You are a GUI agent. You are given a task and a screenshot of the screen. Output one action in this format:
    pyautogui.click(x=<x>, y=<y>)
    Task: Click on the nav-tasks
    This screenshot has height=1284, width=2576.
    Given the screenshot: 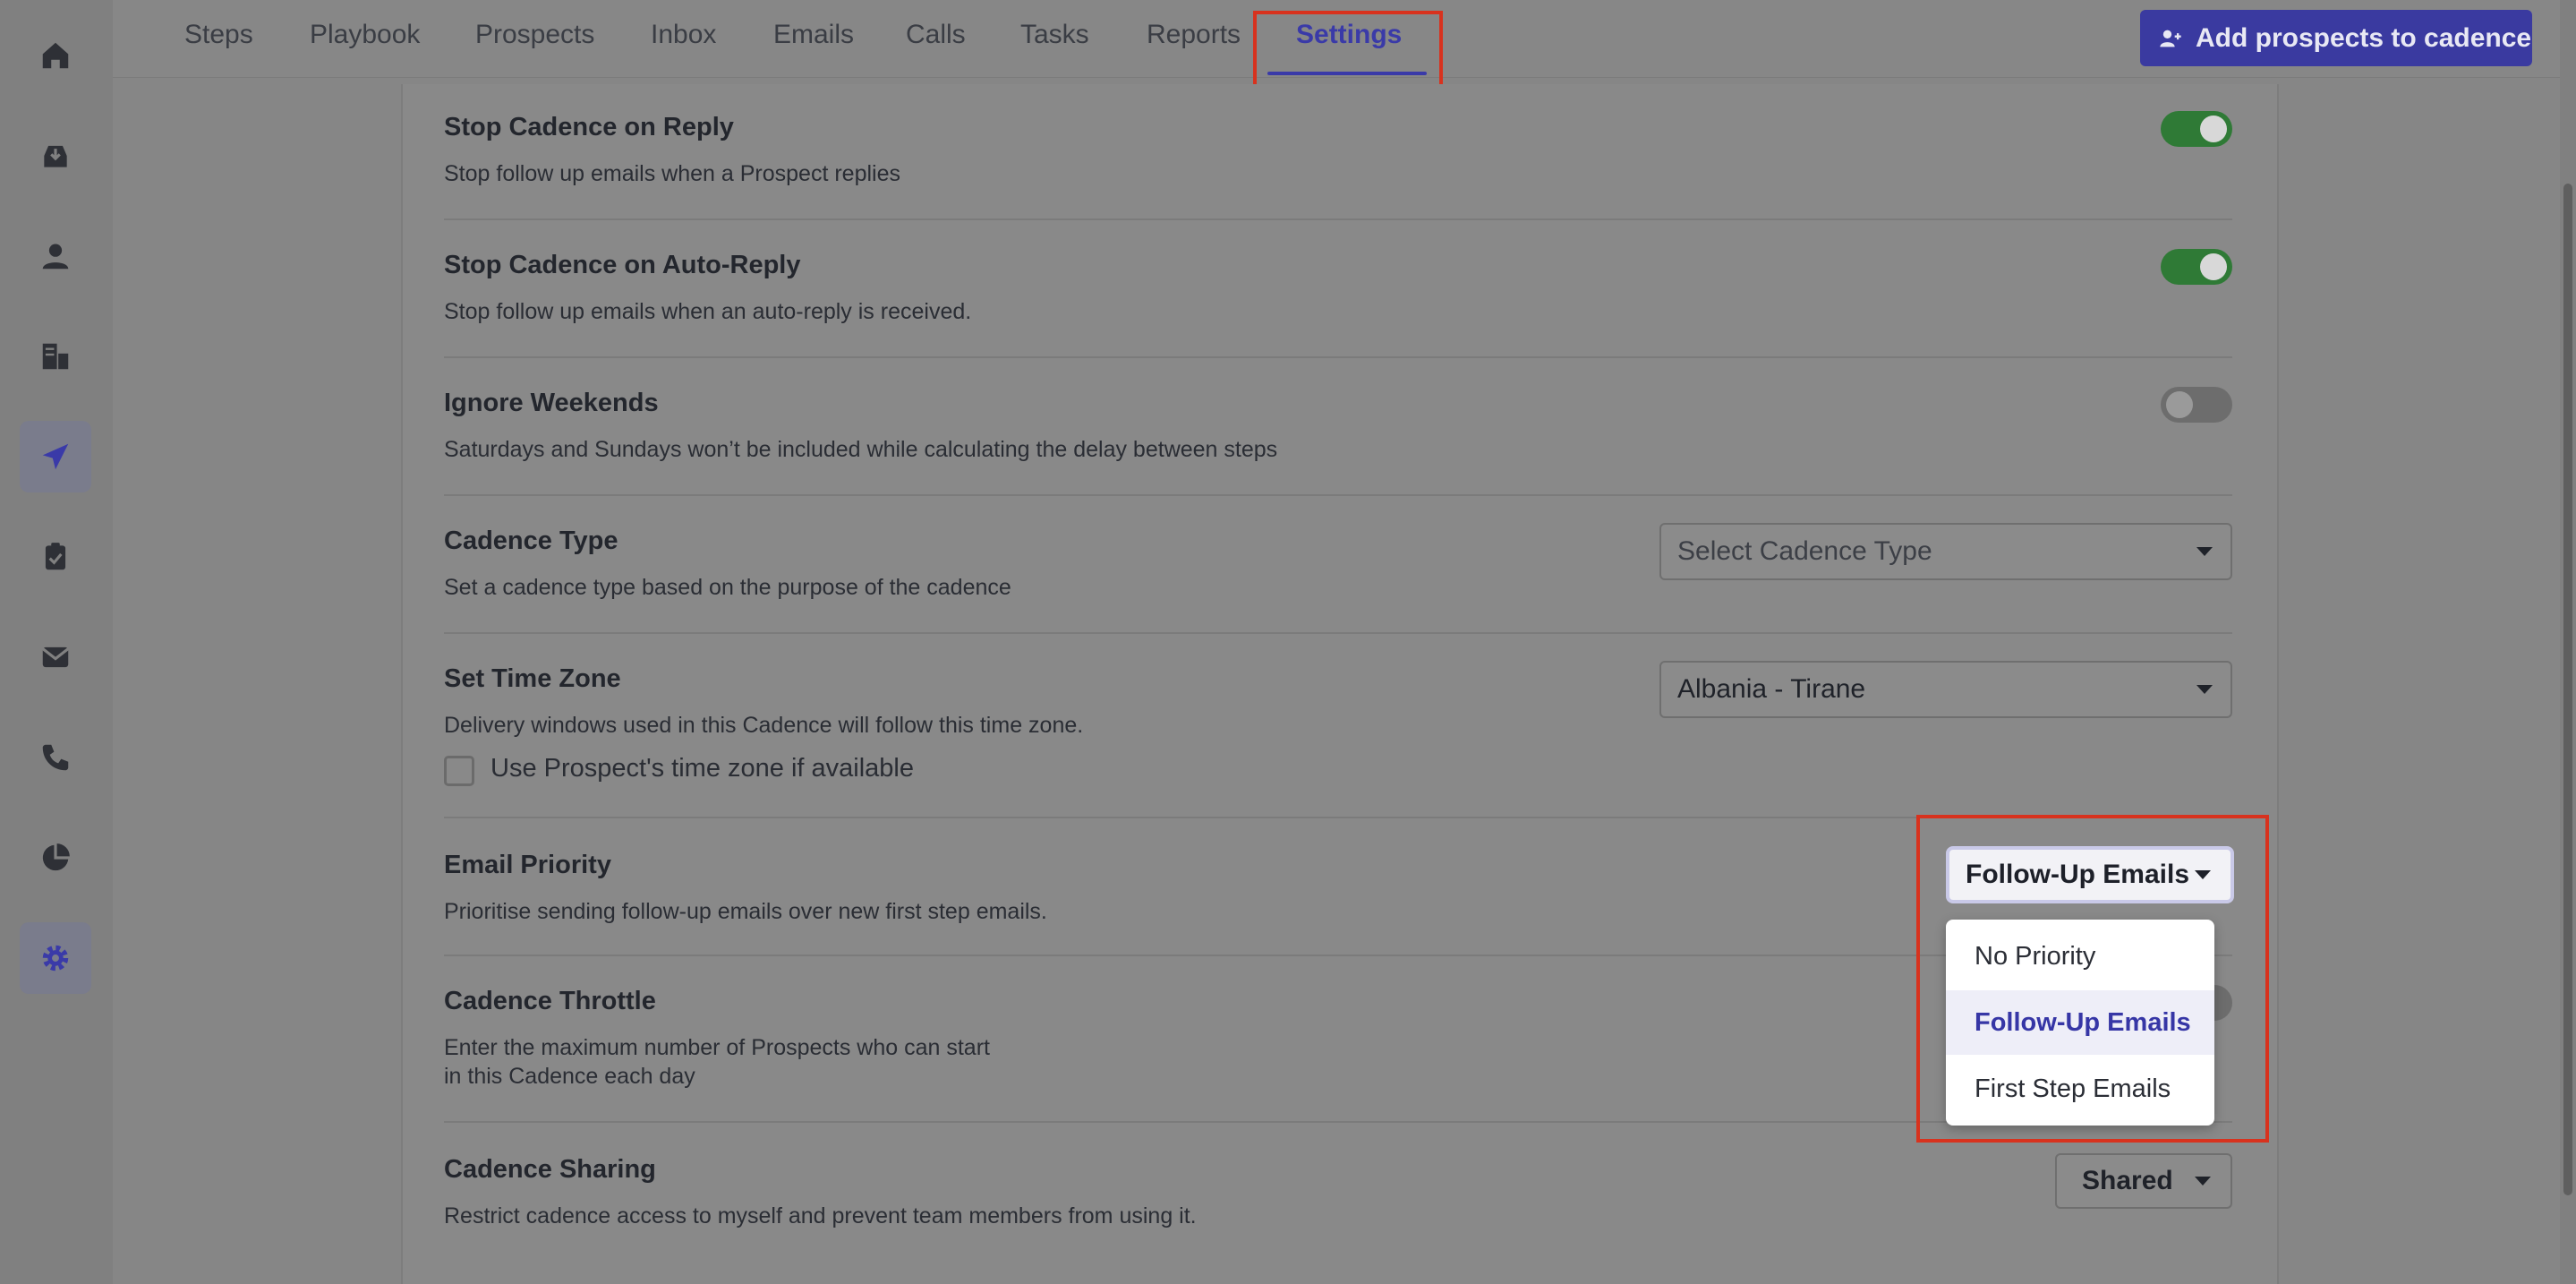 What is the action you would take?
    pyautogui.click(x=55, y=557)
    